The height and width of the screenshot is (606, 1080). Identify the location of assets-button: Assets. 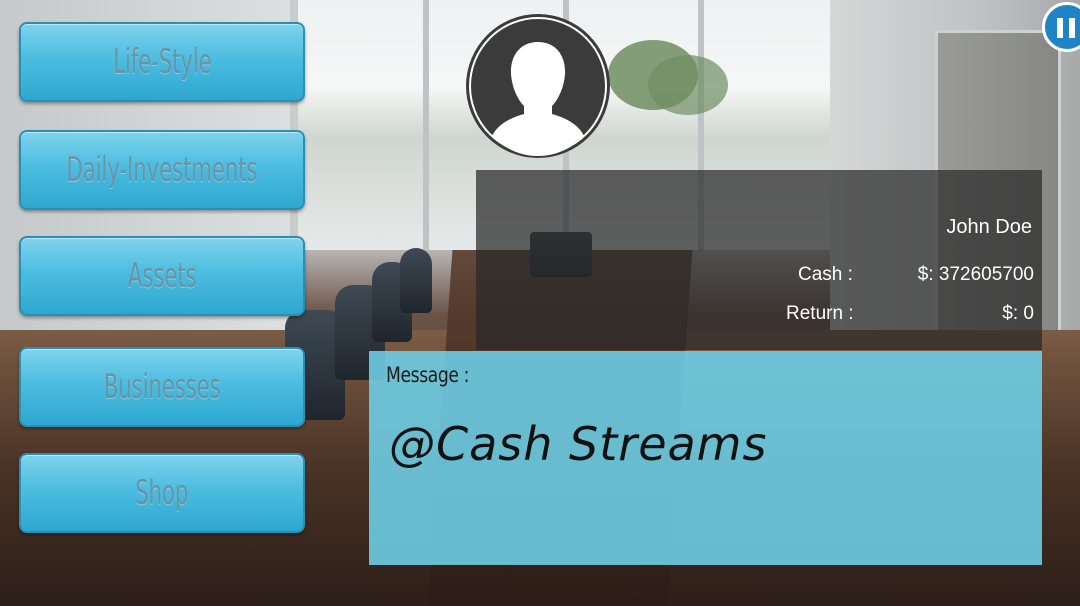
(162, 276).